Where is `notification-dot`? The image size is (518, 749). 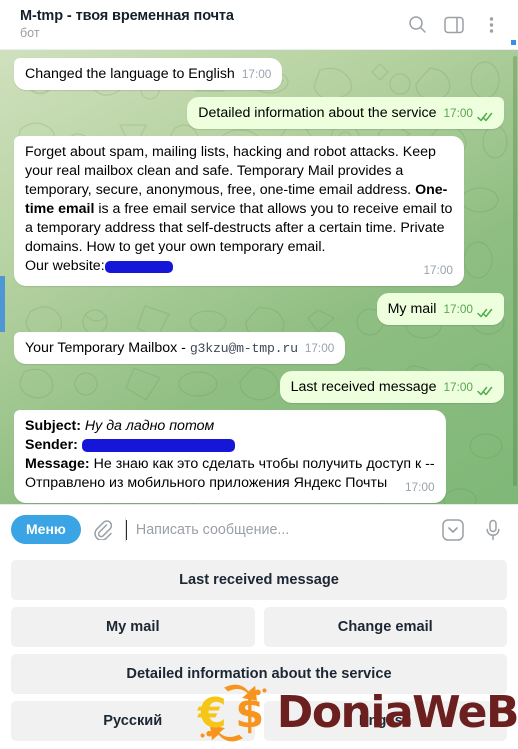 notification-dot is located at coordinates (513, 42).